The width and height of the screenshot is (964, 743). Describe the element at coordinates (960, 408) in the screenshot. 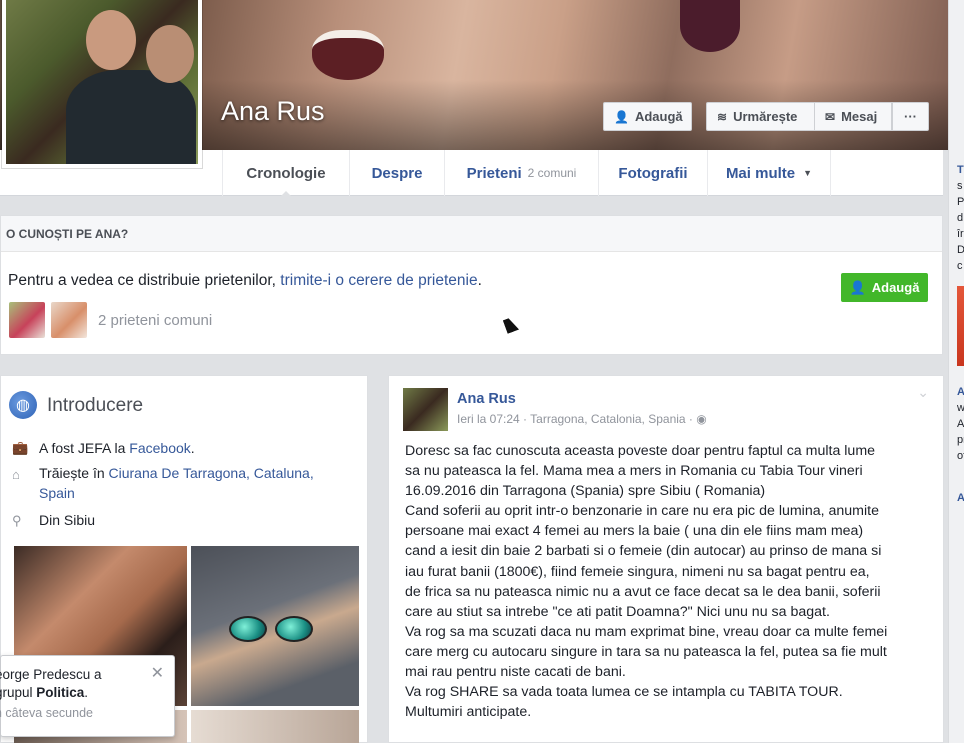

I see `sidebar-fragment: w` at that location.